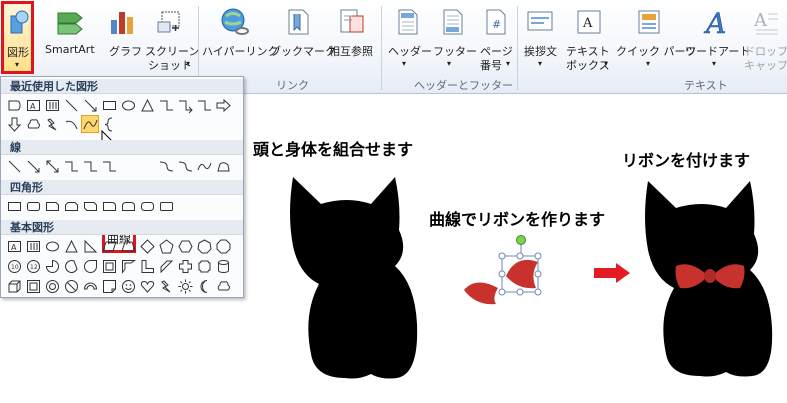 This screenshot has height=403, width=787. I want to click on shape-rect-round3, so click(147, 206).